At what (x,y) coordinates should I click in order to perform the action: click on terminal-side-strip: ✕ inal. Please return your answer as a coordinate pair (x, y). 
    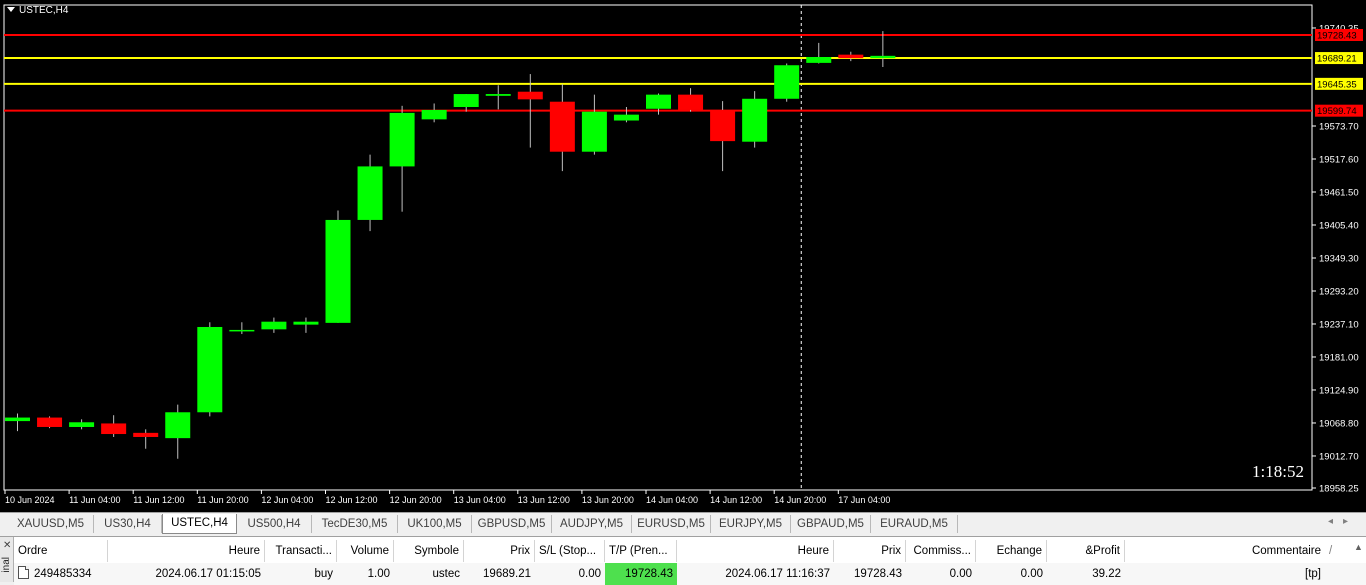
    Looking at the image, I should click on (7, 559).